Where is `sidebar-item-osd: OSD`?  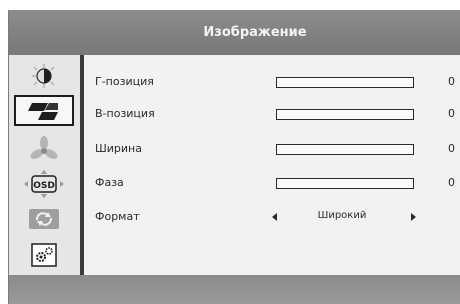
sidebar-item-osd: OSD is located at coordinates (44, 183).